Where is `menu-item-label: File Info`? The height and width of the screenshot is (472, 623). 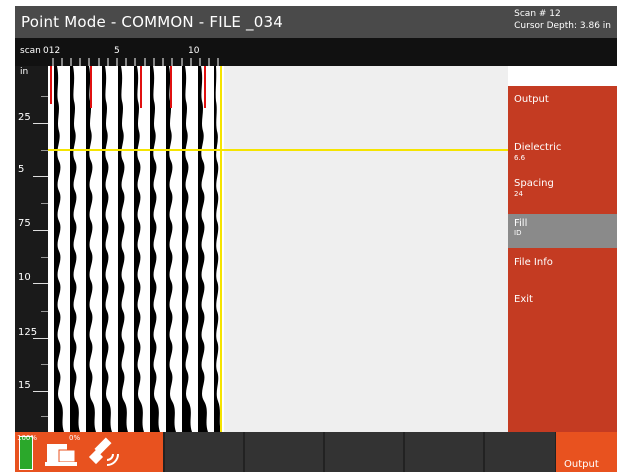 menu-item-label: File Info is located at coordinates (533, 262).